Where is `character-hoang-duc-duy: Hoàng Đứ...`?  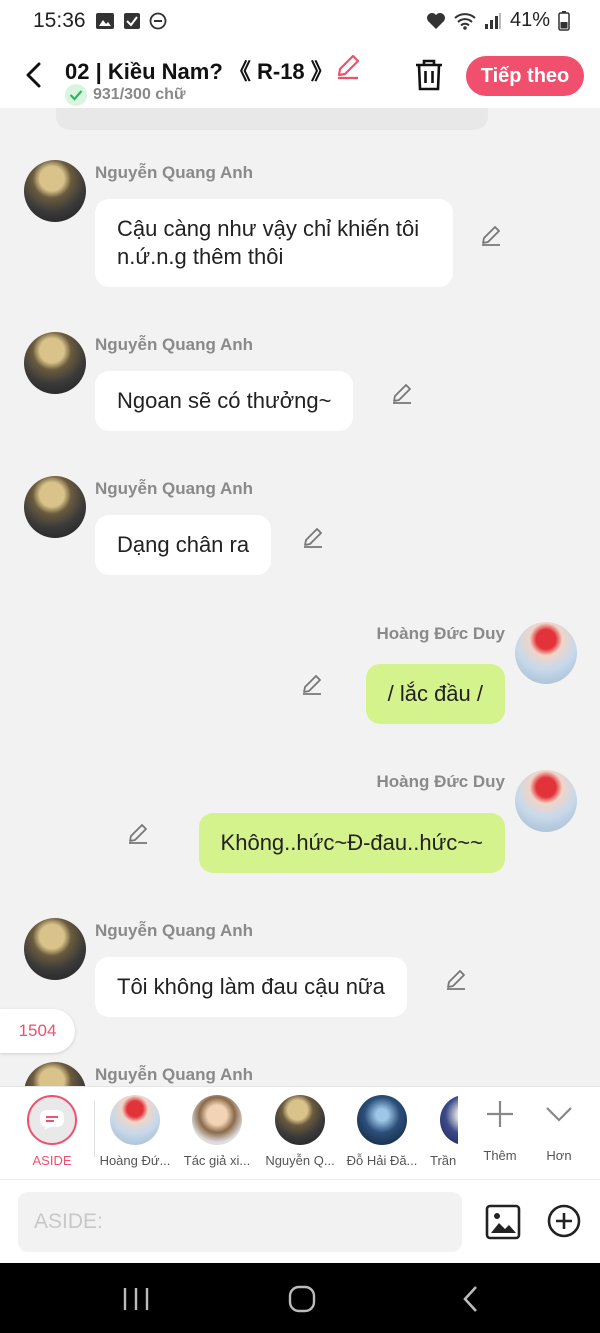
character-hoang-duc-duy: Hoàng Đứ... is located at coordinates (135, 1131).